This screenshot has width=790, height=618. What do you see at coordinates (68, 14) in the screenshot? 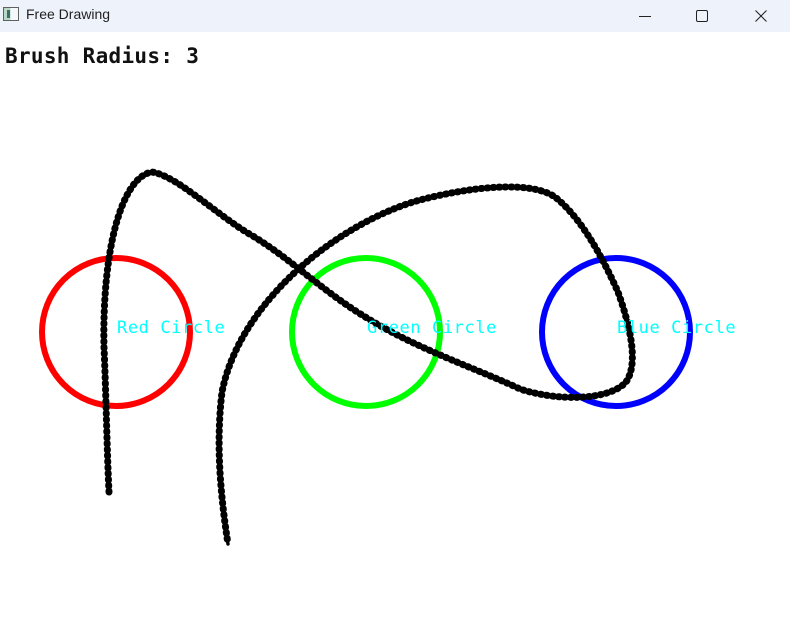
I see `window-title: Free Drawing` at bounding box center [68, 14].